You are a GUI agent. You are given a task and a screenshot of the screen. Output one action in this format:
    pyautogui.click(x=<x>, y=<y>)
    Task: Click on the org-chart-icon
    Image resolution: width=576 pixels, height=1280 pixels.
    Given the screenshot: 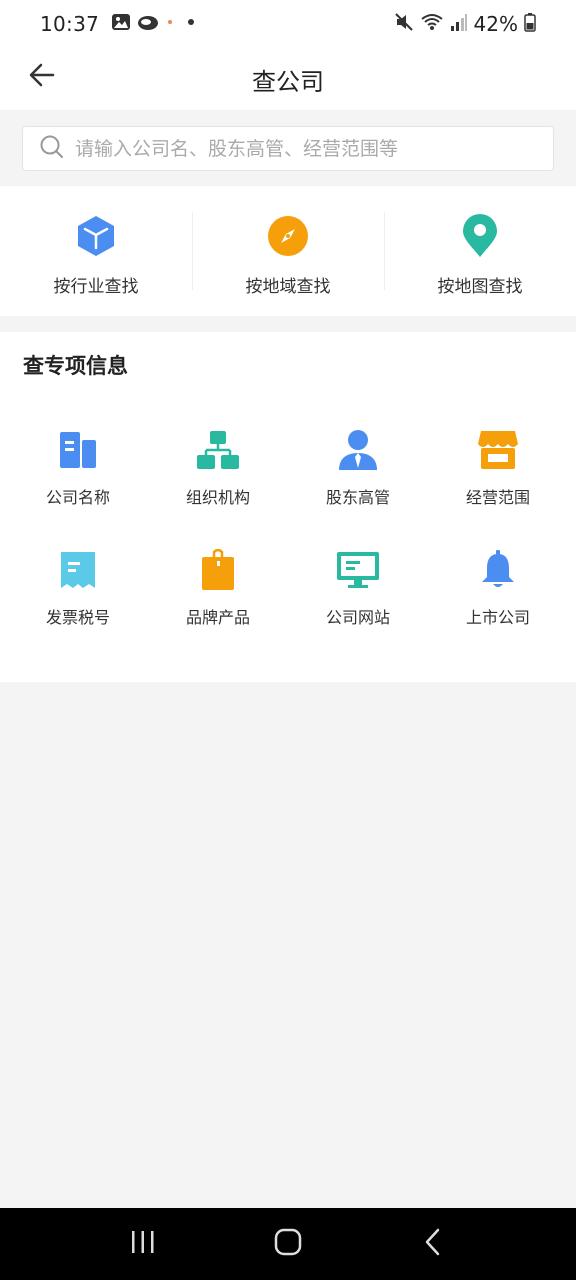 What is the action you would take?
    pyautogui.click(x=218, y=450)
    